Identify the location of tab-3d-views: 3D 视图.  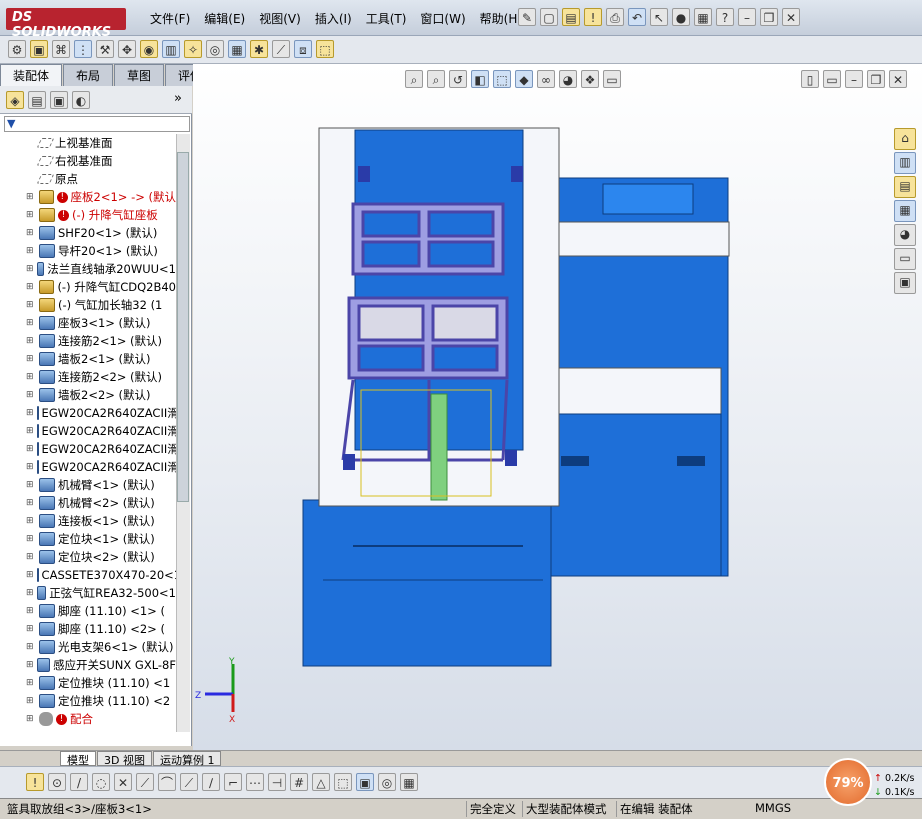
(124, 759).